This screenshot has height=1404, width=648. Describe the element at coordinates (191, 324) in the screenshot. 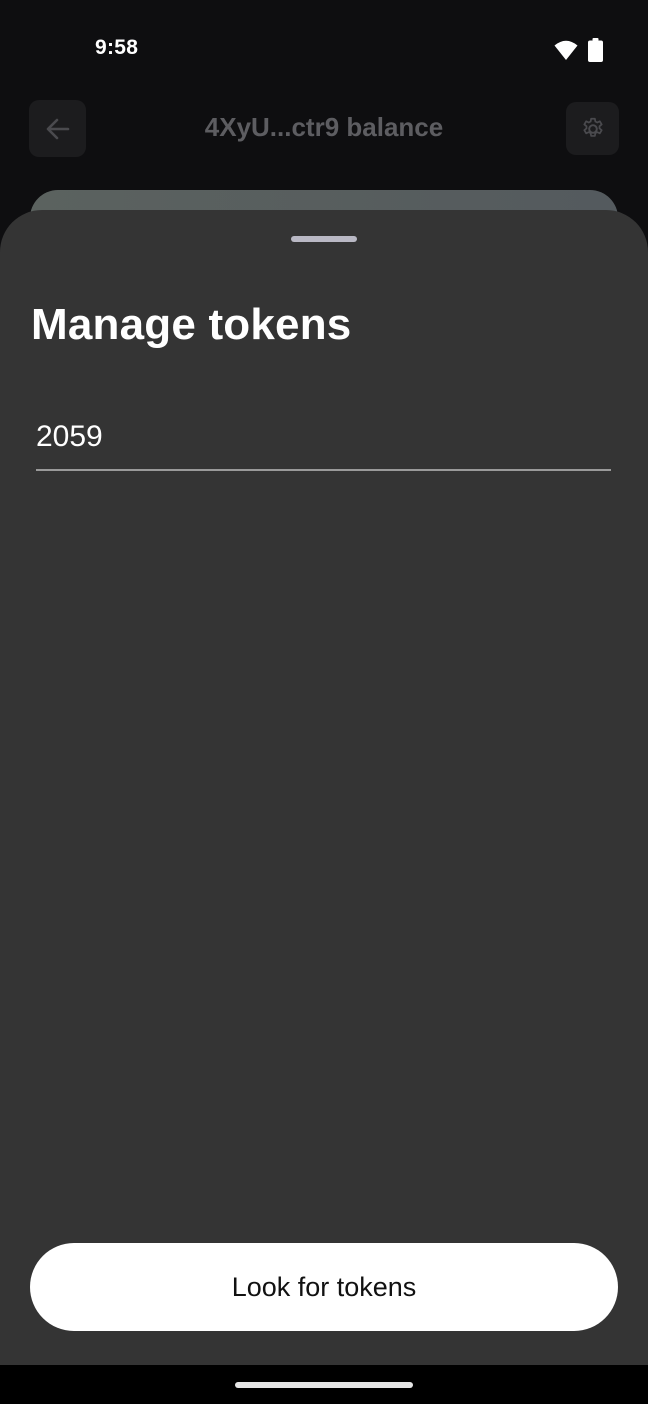

I see `sheet-title: Manage tokens` at that location.